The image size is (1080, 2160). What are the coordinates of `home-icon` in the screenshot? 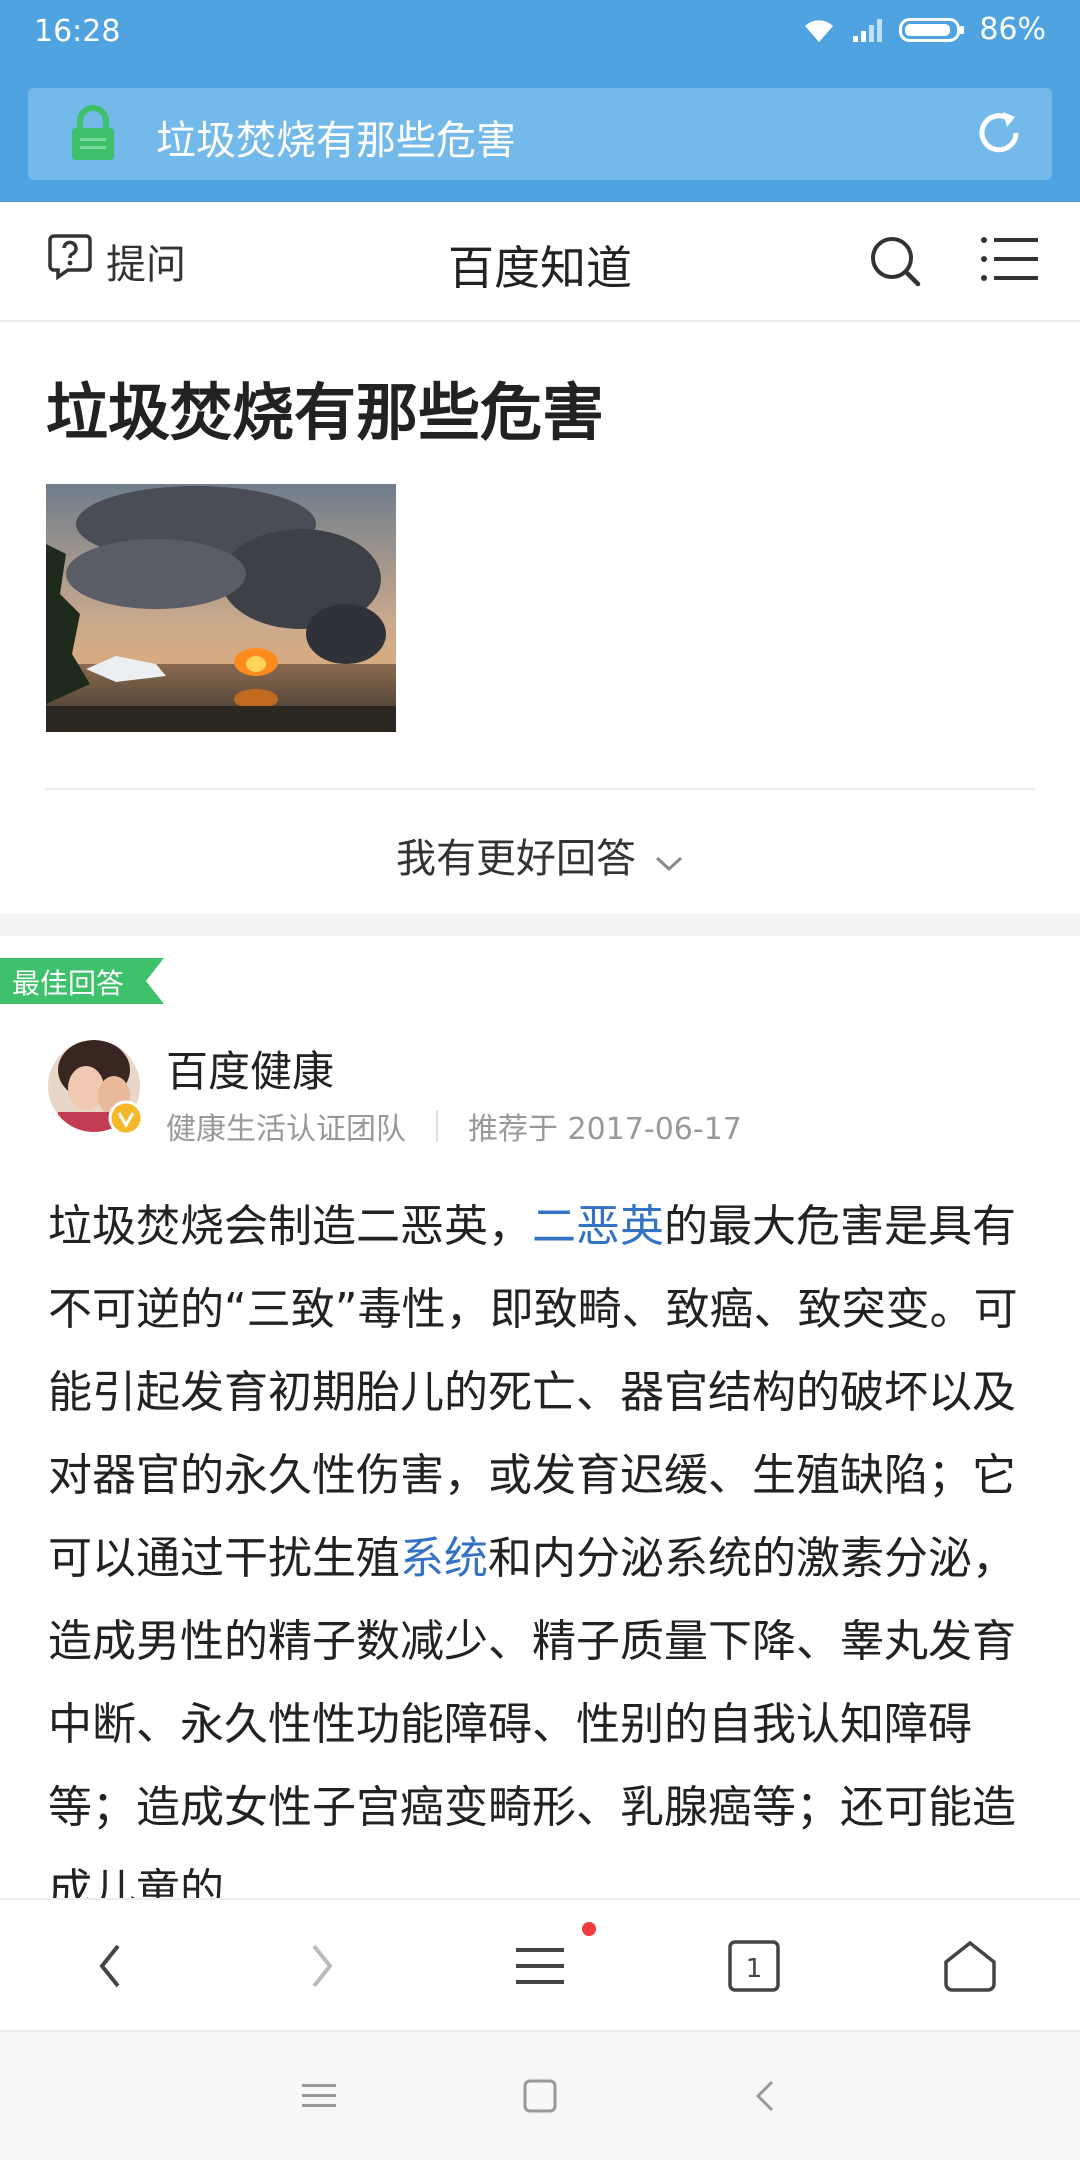 It's located at (970, 1968).